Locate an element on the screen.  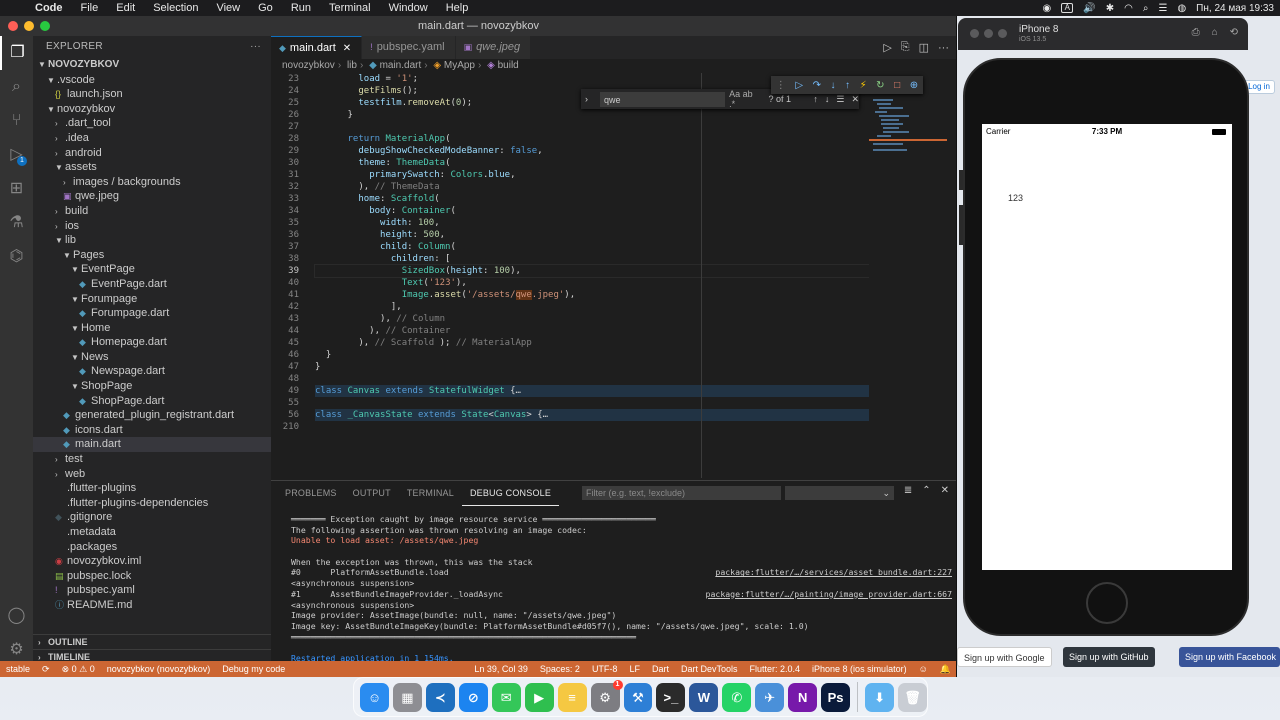
code-line: Image.asset('/assets/qwe.jpeg'), is located at coordinates (595, 295).